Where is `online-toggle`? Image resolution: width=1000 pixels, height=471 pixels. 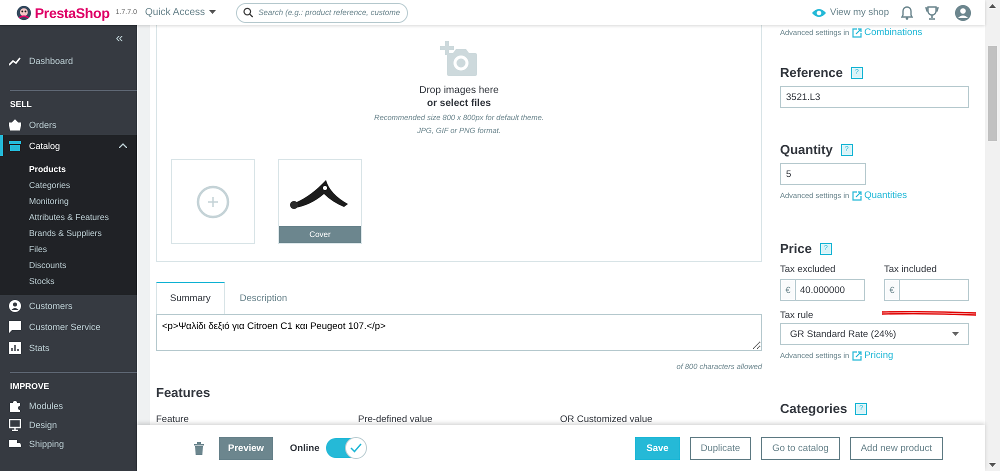 online-toggle is located at coordinates (346, 448).